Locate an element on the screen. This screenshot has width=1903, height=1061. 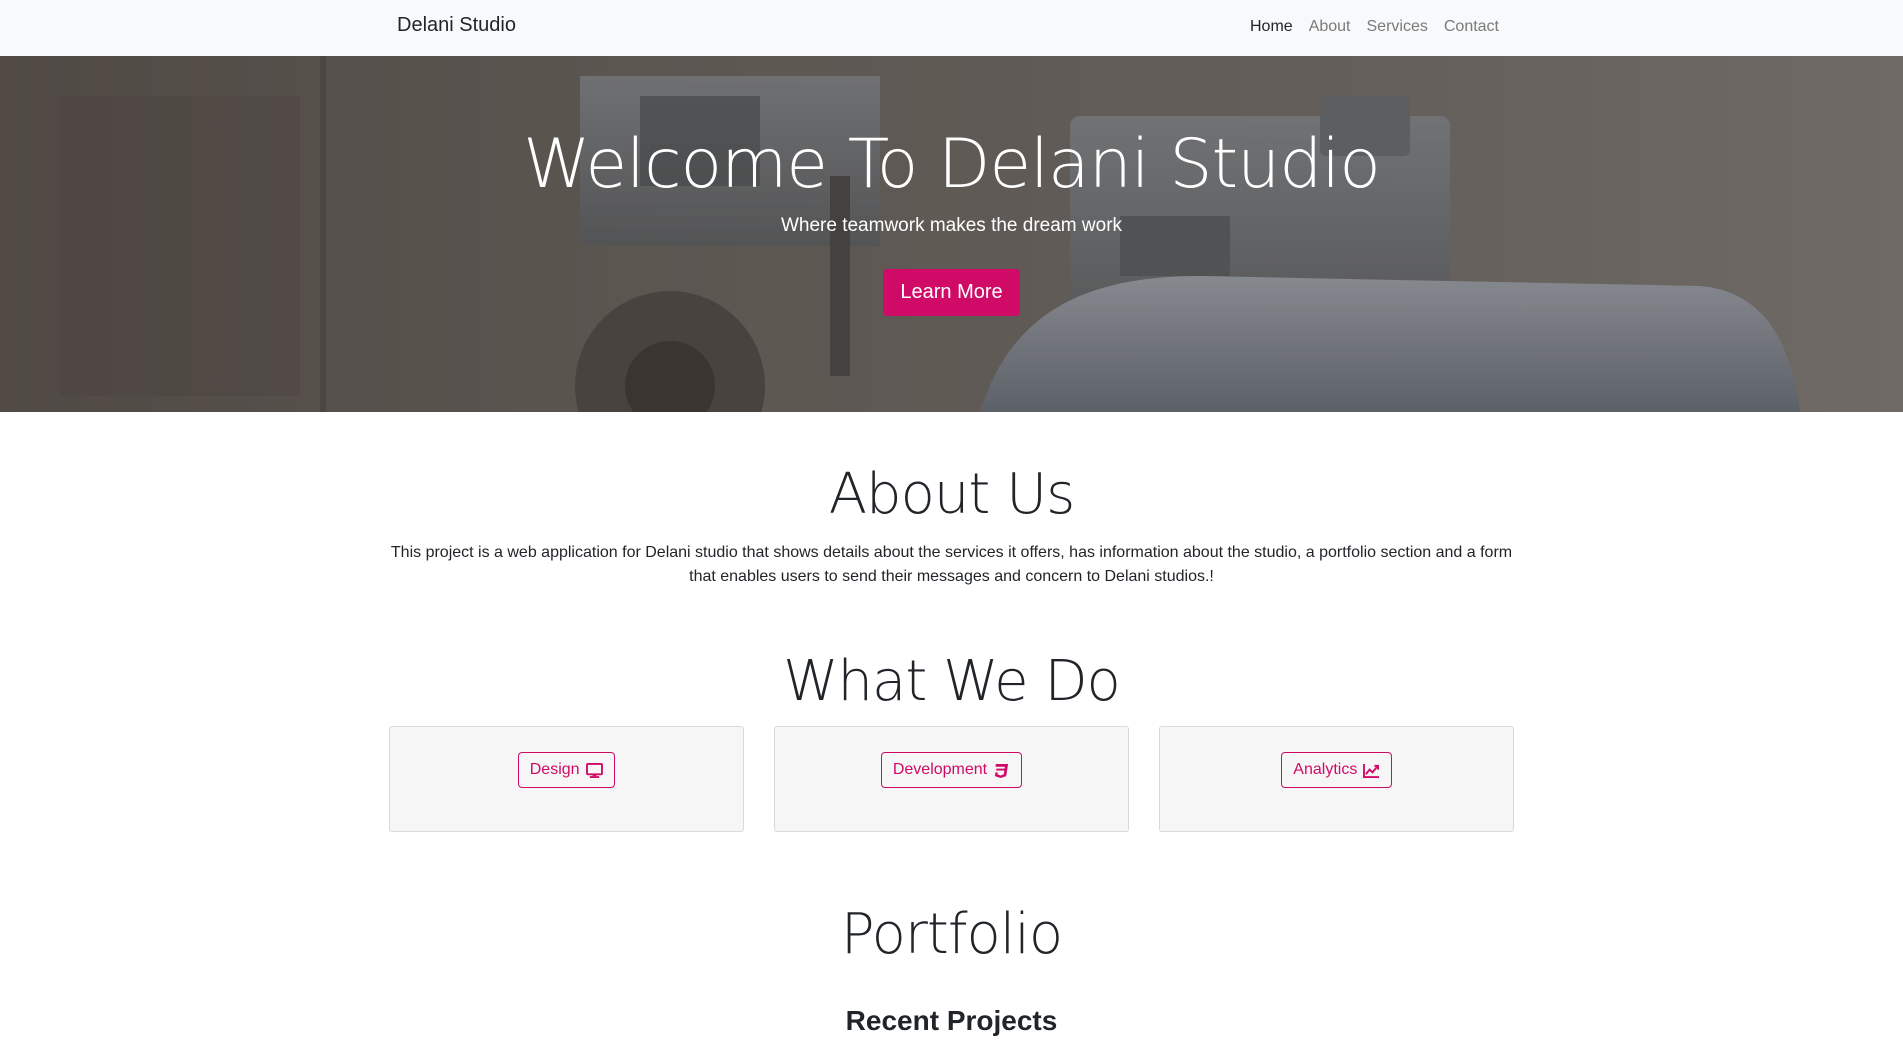
service-card-design: Design is located at coordinates (566, 779).